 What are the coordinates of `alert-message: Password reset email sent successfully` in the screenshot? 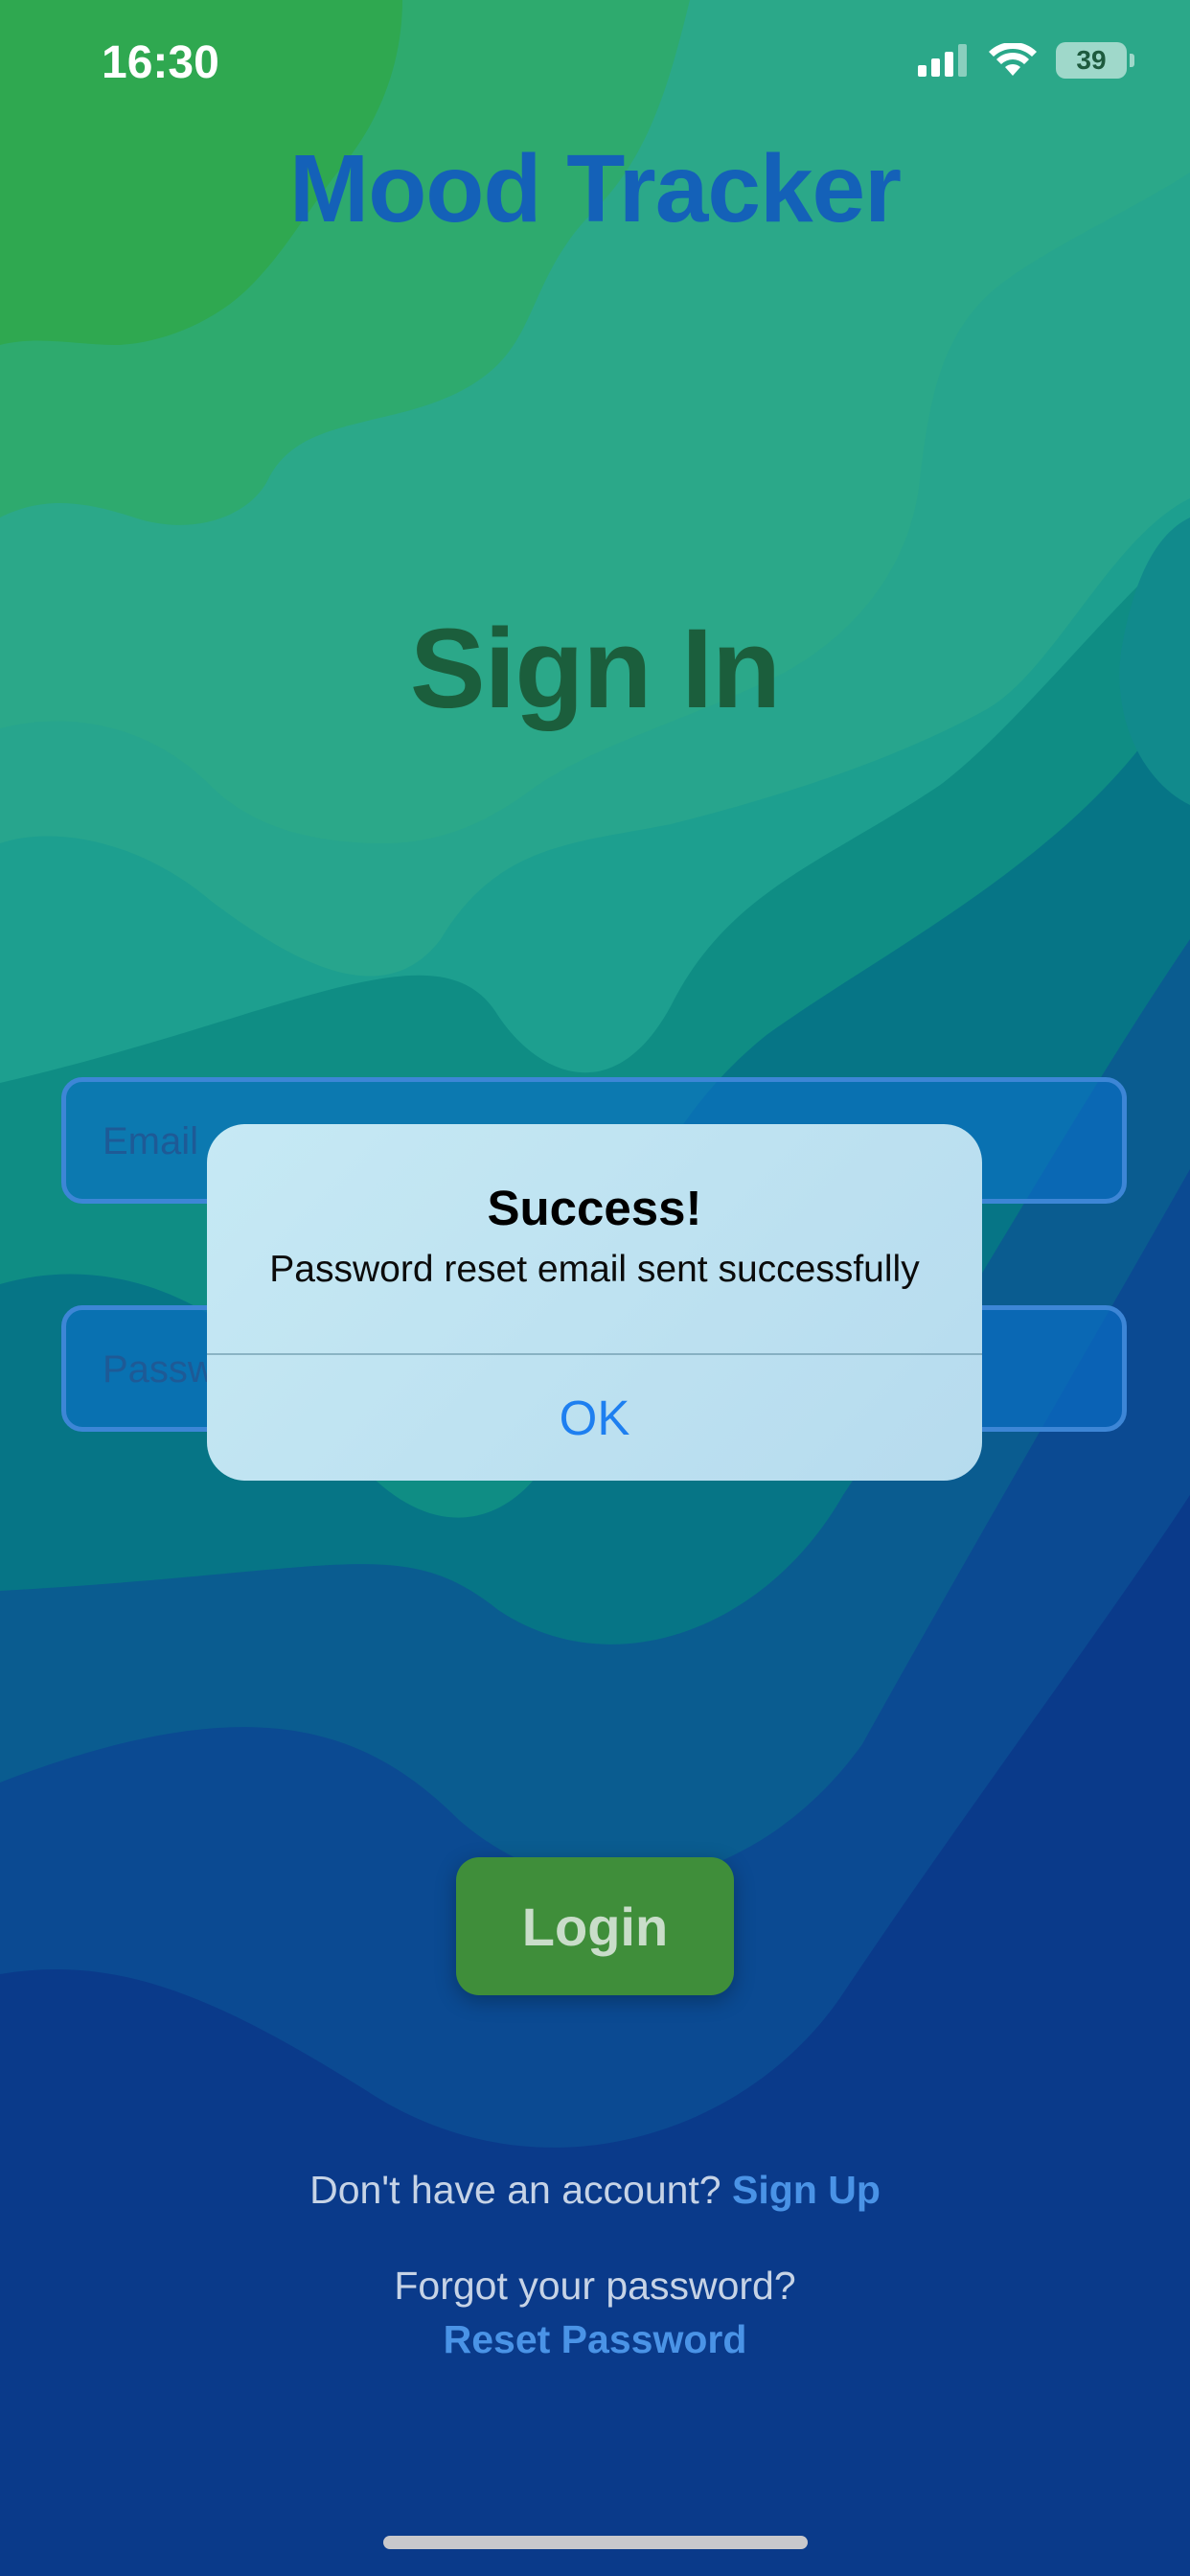 It's located at (594, 1269).